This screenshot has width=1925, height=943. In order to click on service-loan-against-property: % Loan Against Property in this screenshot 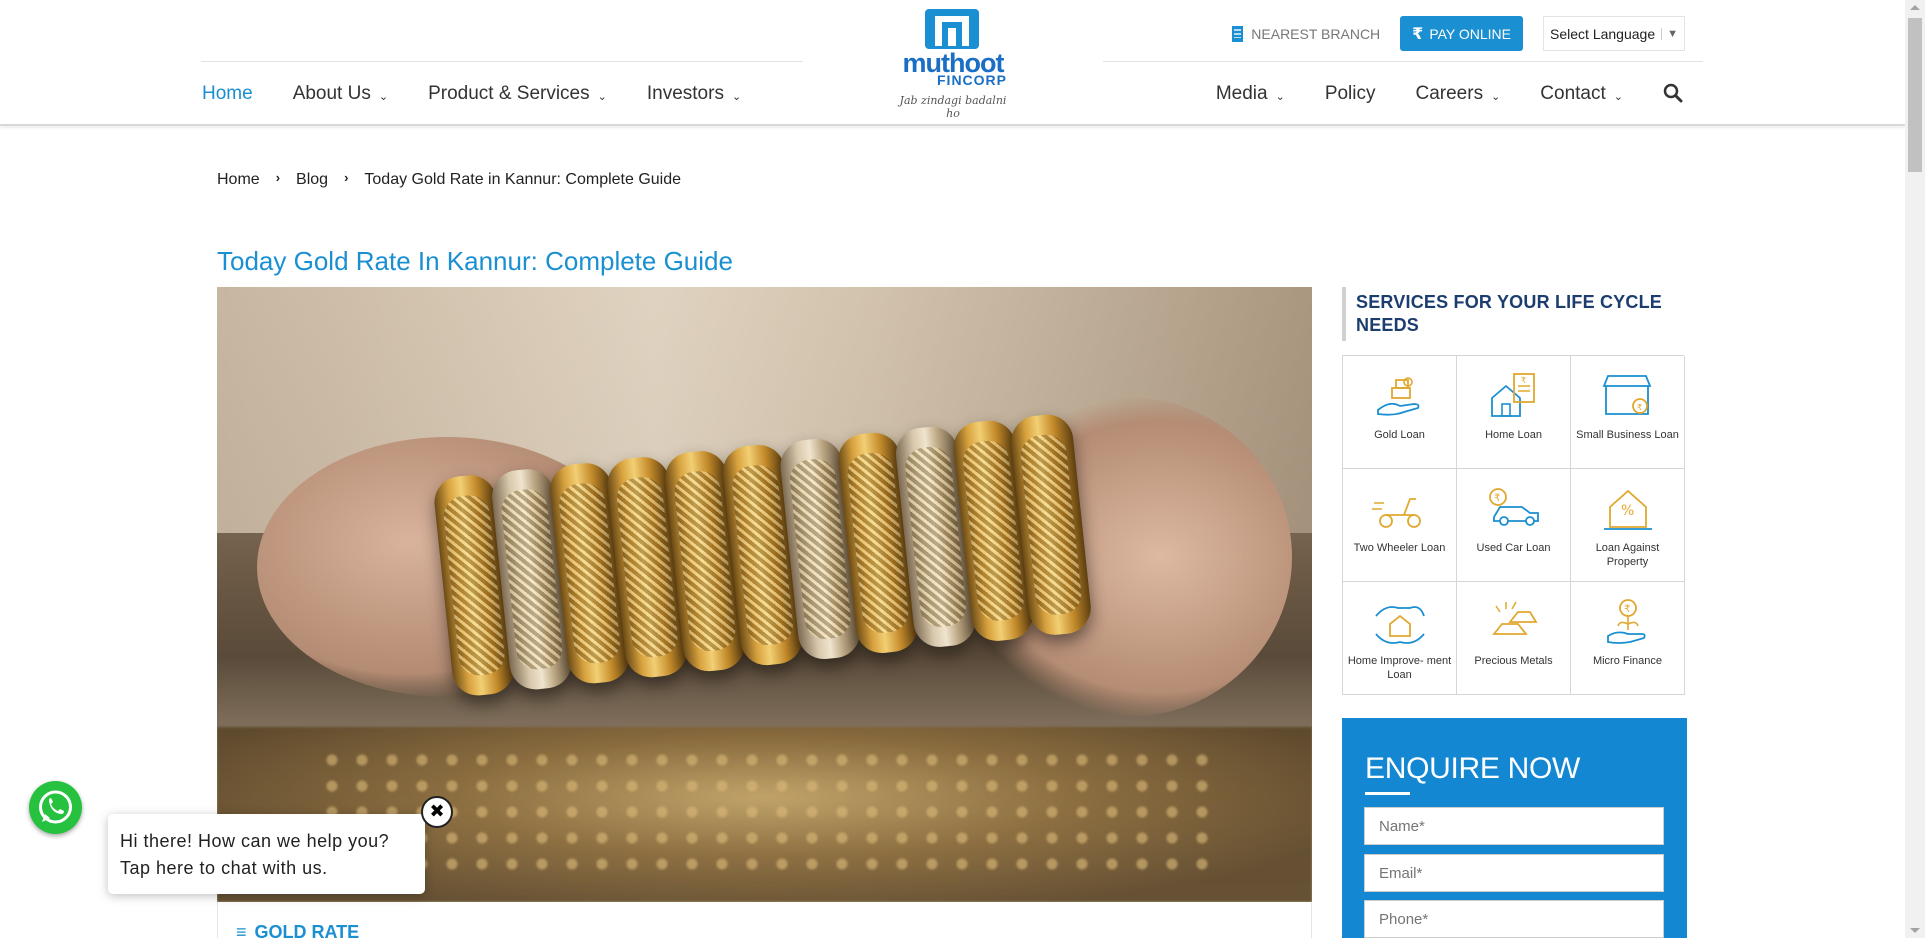, I will do `click(1628, 525)`.